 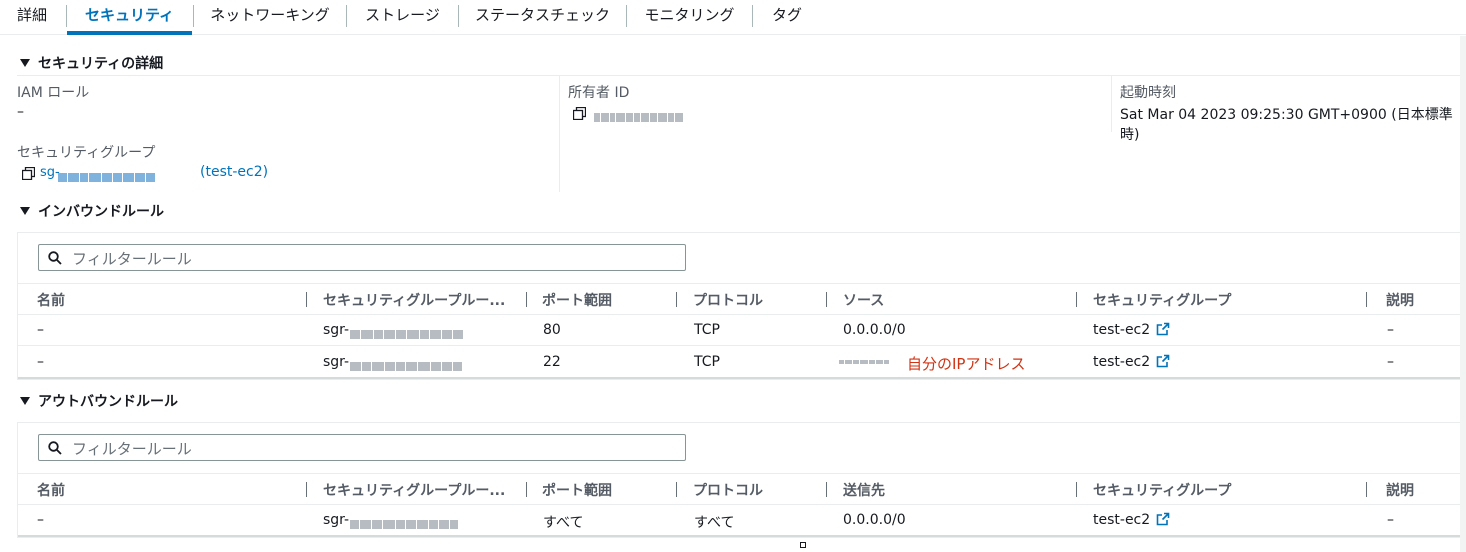 I want to click on column-header-source: ソース, so click(x=863, y=300).